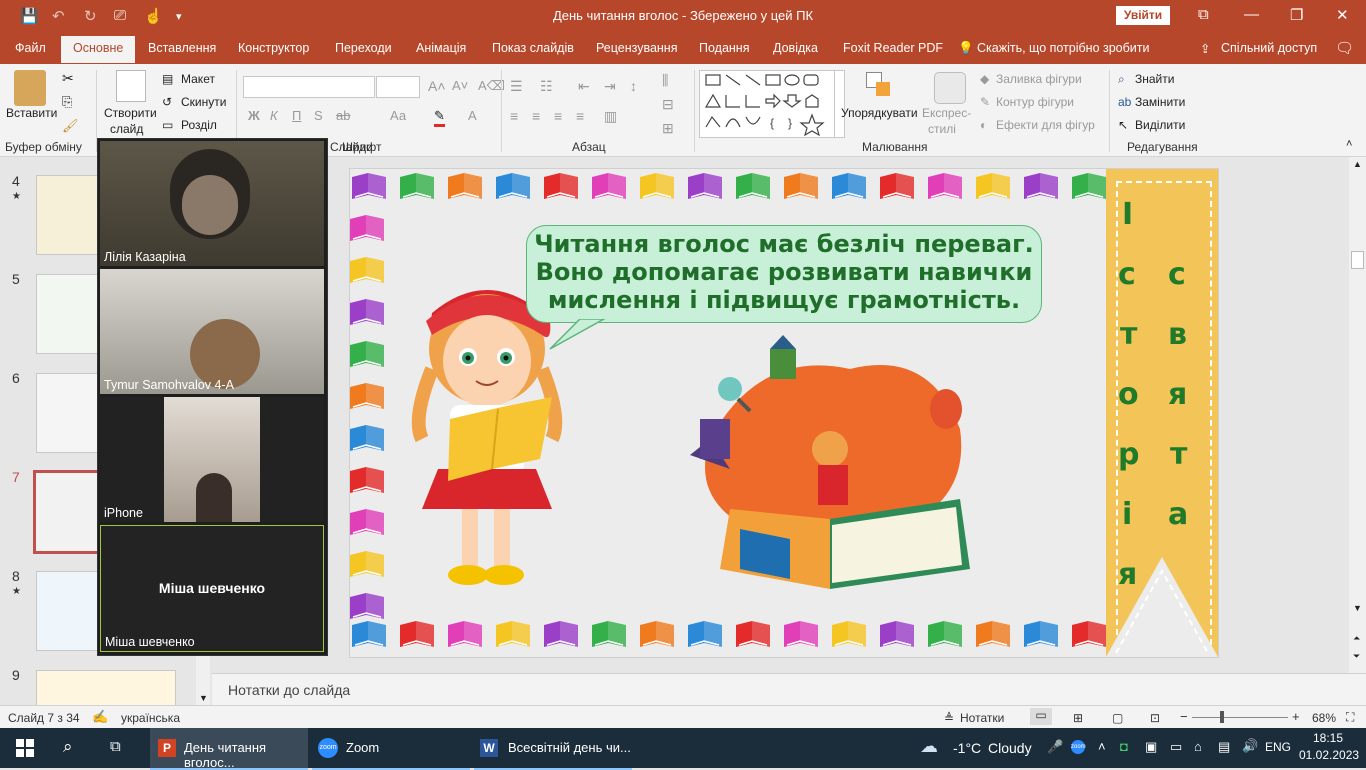 Image resolution: width=1366 pixels, height=770 pixels. What do you see at coordinates (668, 128) in the screenshot?
I see `smartart-icon: ⊞` at bounding box center [668, 128].